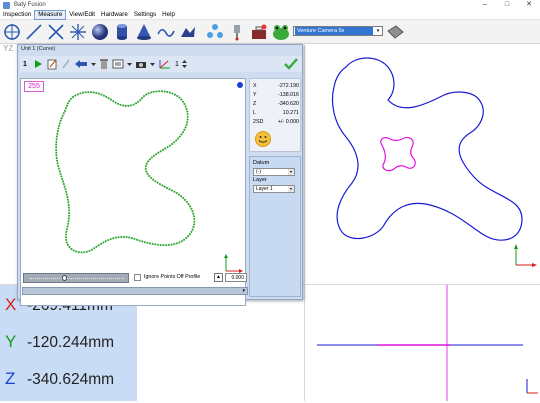  What do you see at coordinates (398, 154) in the screenshot?
I see `magenta-profile-curve` at bounding box center [398, 154].